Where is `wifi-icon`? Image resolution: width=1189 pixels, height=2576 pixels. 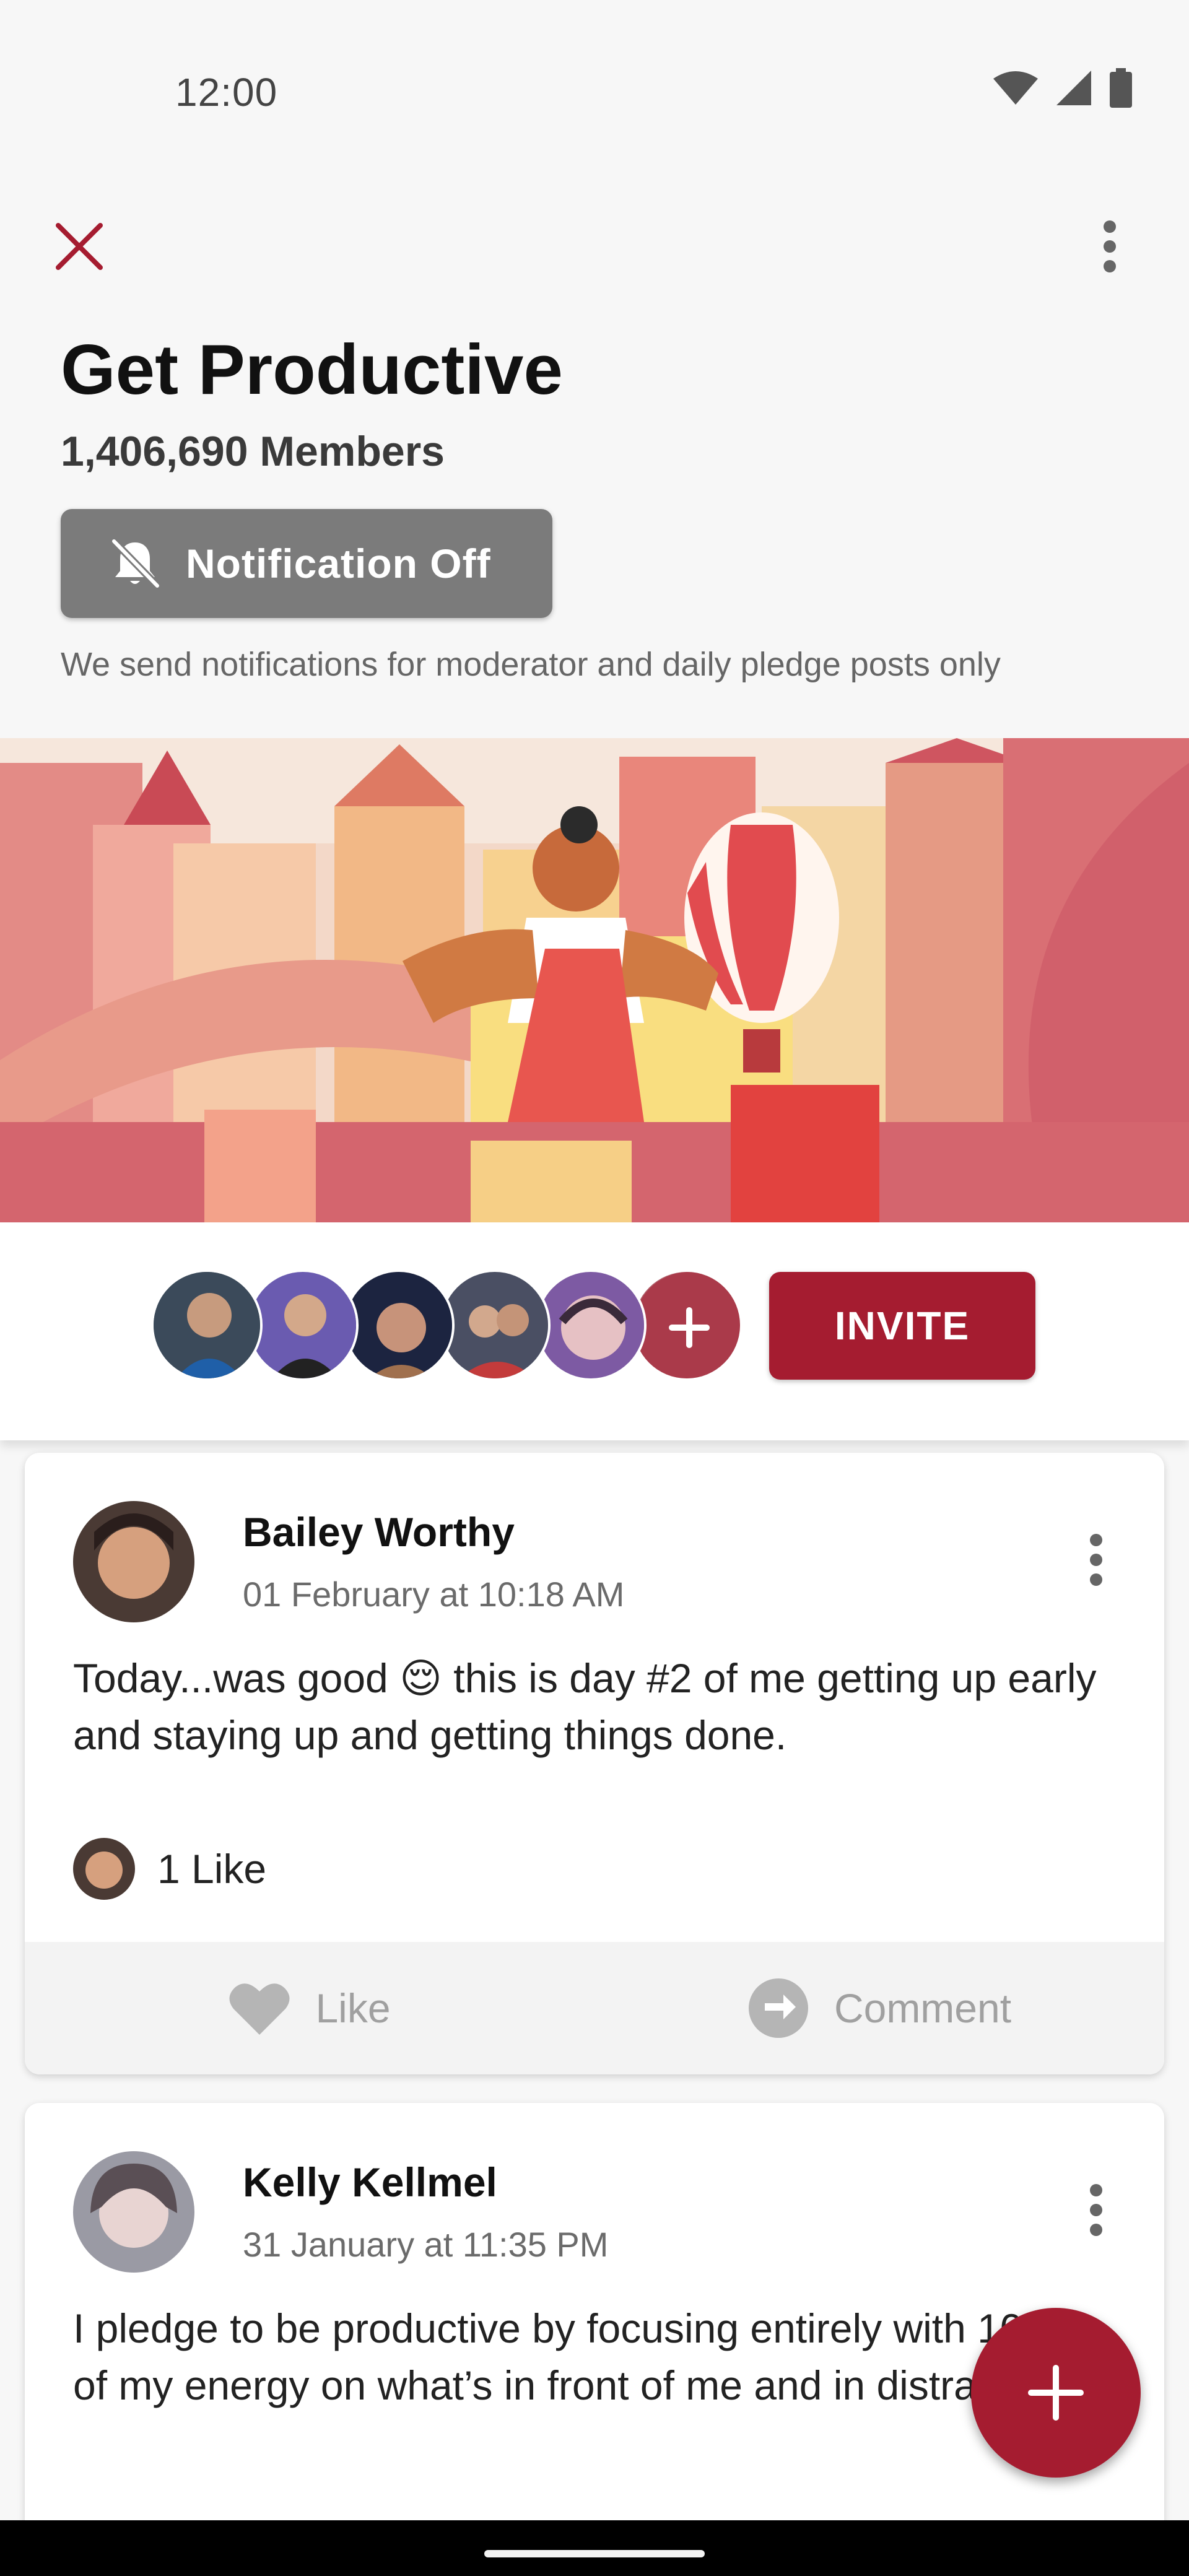 wifi-icon is located at coordinates (1015, 89).